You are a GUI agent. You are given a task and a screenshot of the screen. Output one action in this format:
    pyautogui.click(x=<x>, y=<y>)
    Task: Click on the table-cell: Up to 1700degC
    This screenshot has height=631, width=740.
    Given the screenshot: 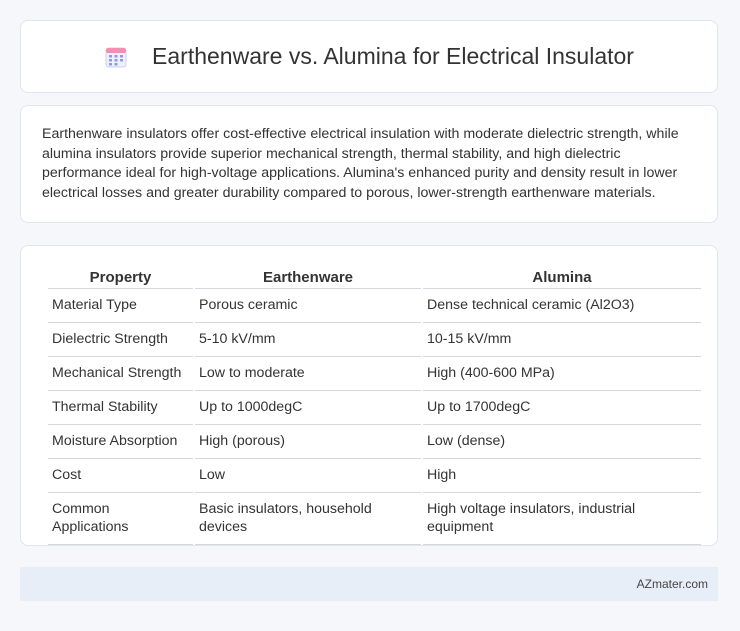 What is the action you would take?
    pyautogui.click(x=562, y=408)
    